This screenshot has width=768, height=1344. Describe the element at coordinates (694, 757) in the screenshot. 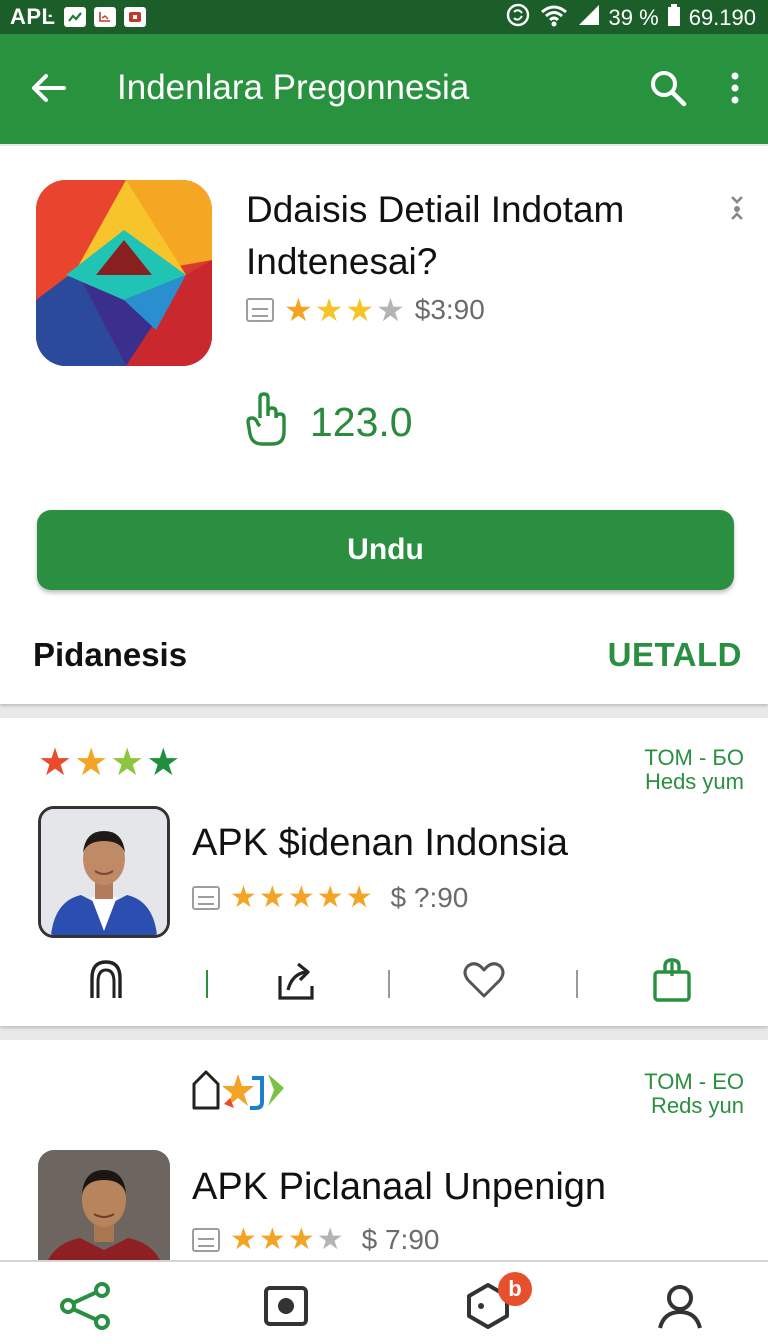

I see `item-side-line1: TOM - БO` at that location.